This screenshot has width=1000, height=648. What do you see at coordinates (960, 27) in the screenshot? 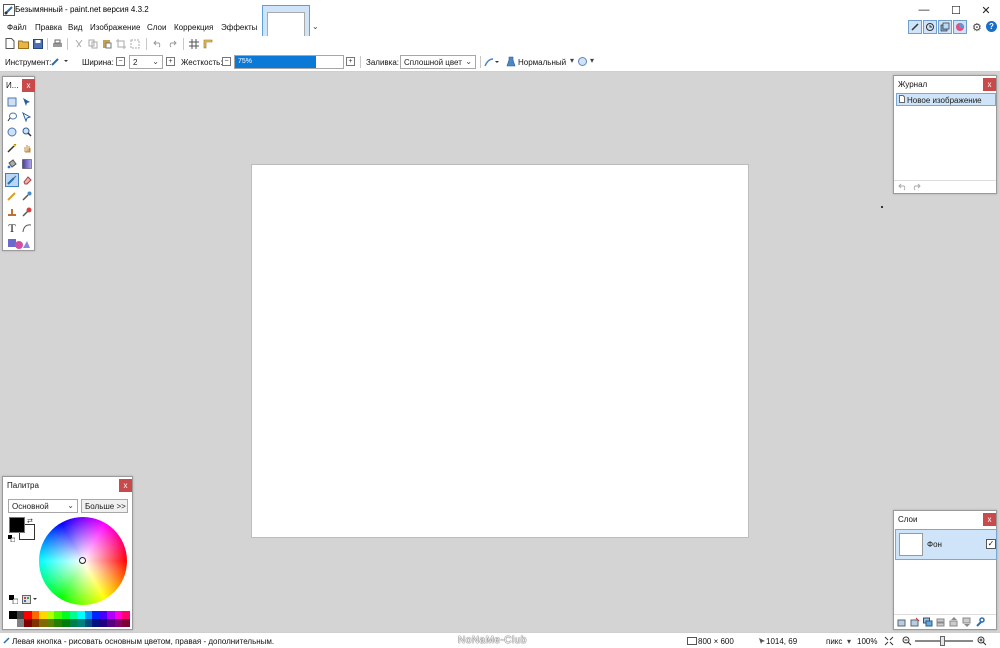
I see `colors-window-toggle-icon` at bounding box center [960, 27].